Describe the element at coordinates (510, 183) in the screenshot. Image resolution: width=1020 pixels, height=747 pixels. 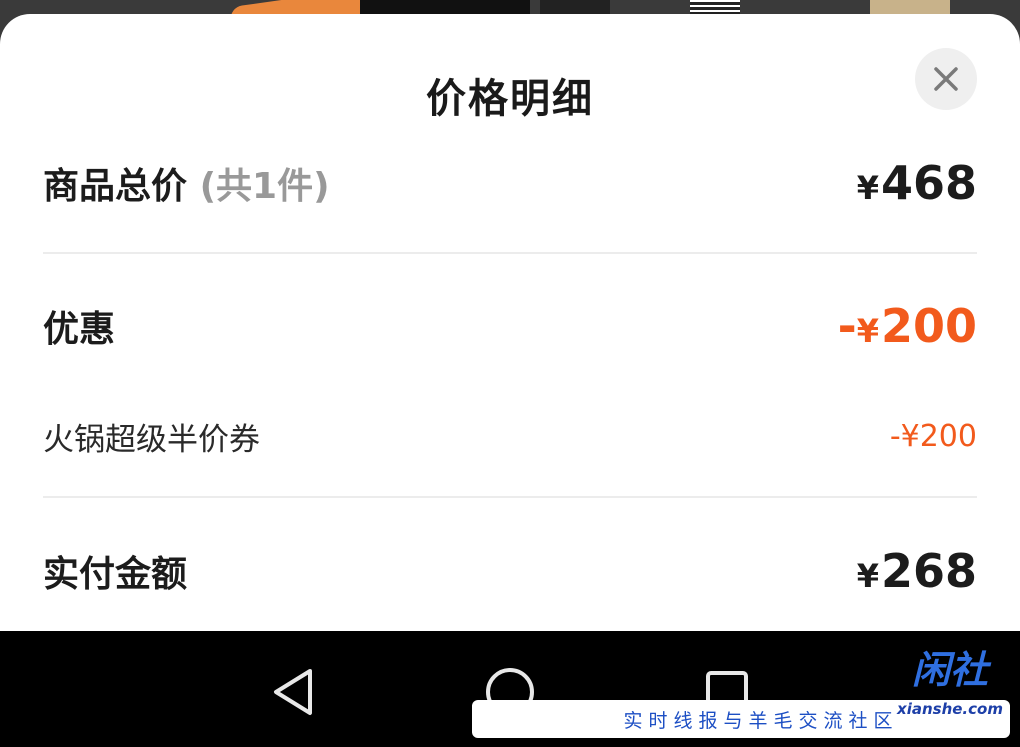
I see `total-price-row: 商品总价 (共1件) ¥ 468` at that location.